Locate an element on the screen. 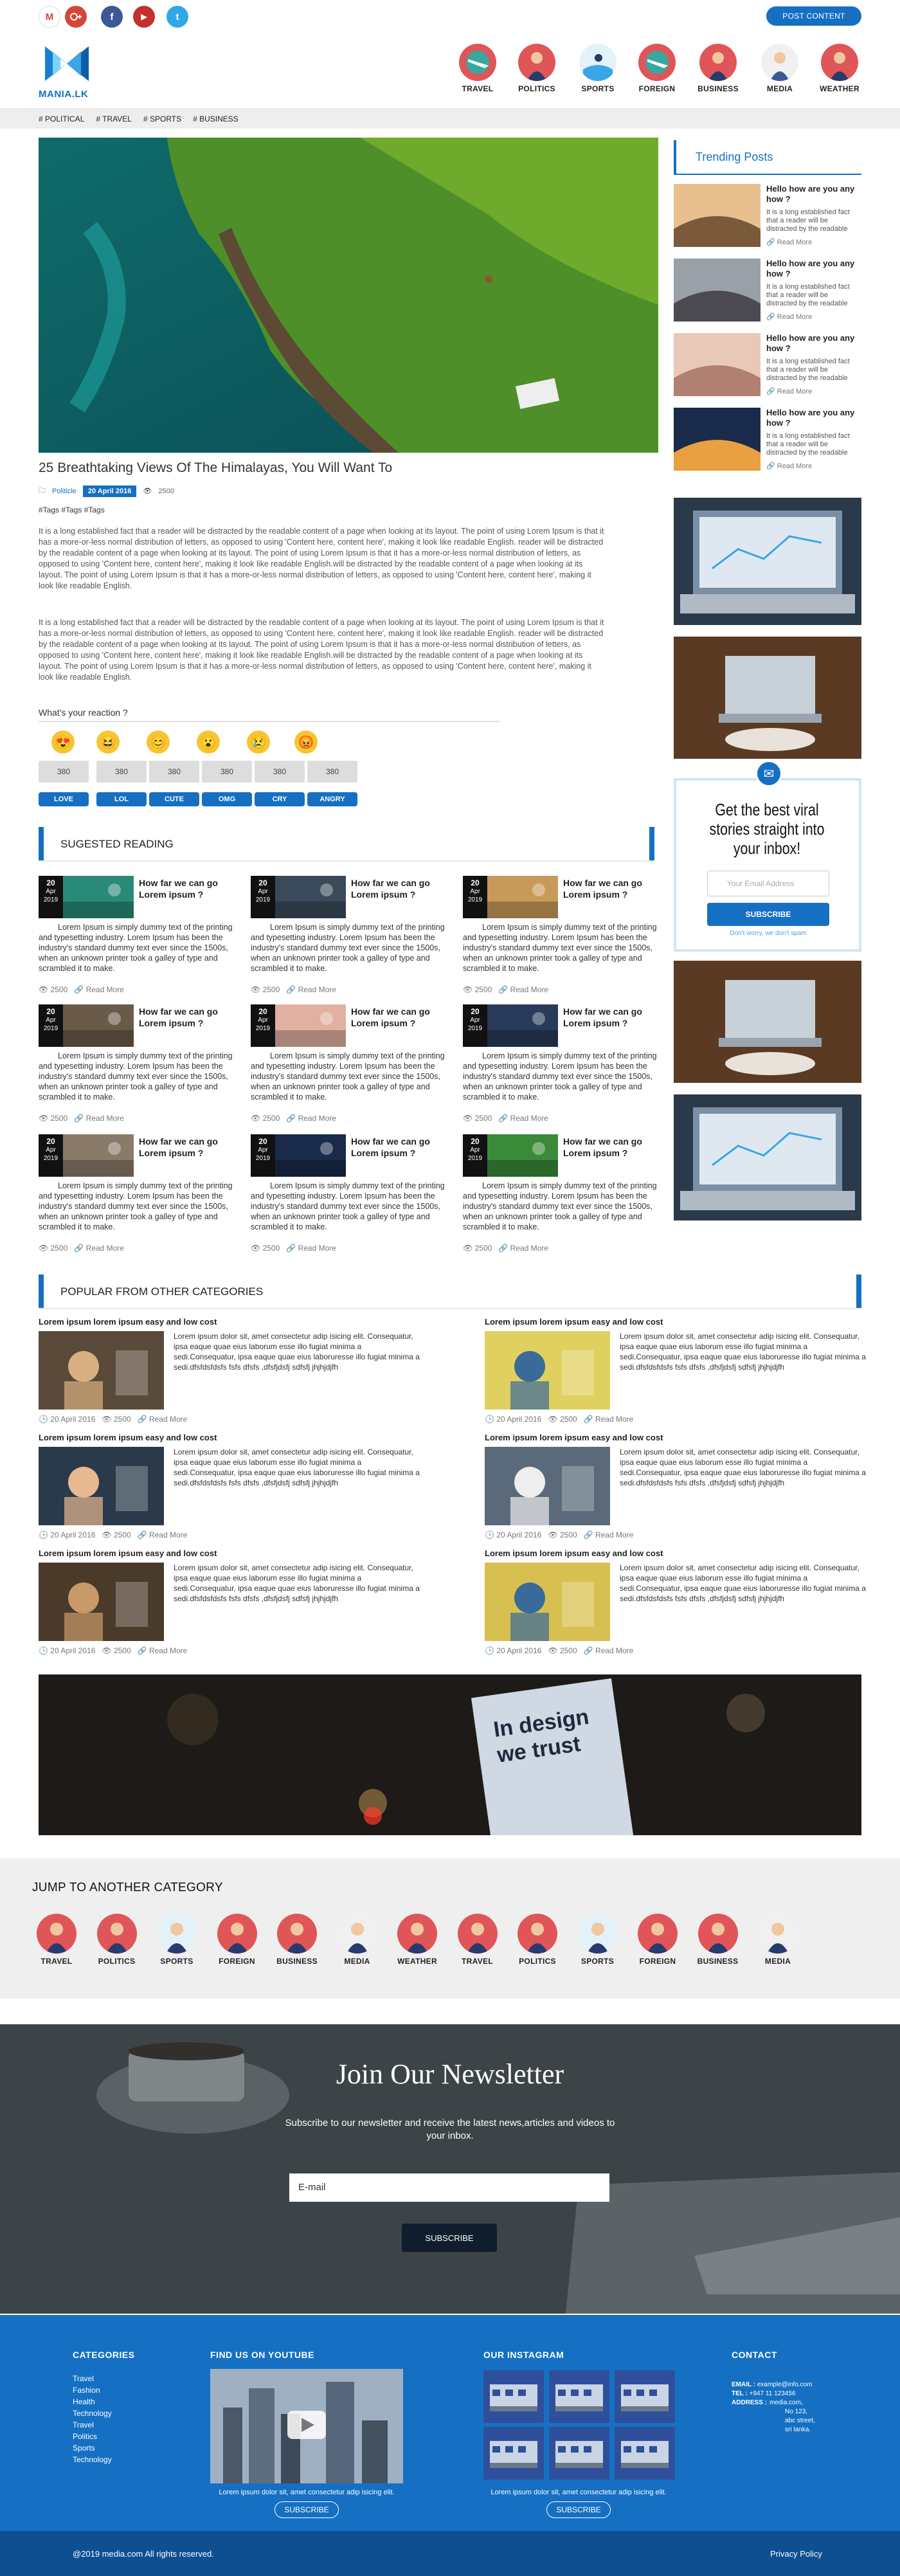 The height and width of the screenshot is (2576, 900). footer-category-link: Fashion is located at coordinates (87, 2390).